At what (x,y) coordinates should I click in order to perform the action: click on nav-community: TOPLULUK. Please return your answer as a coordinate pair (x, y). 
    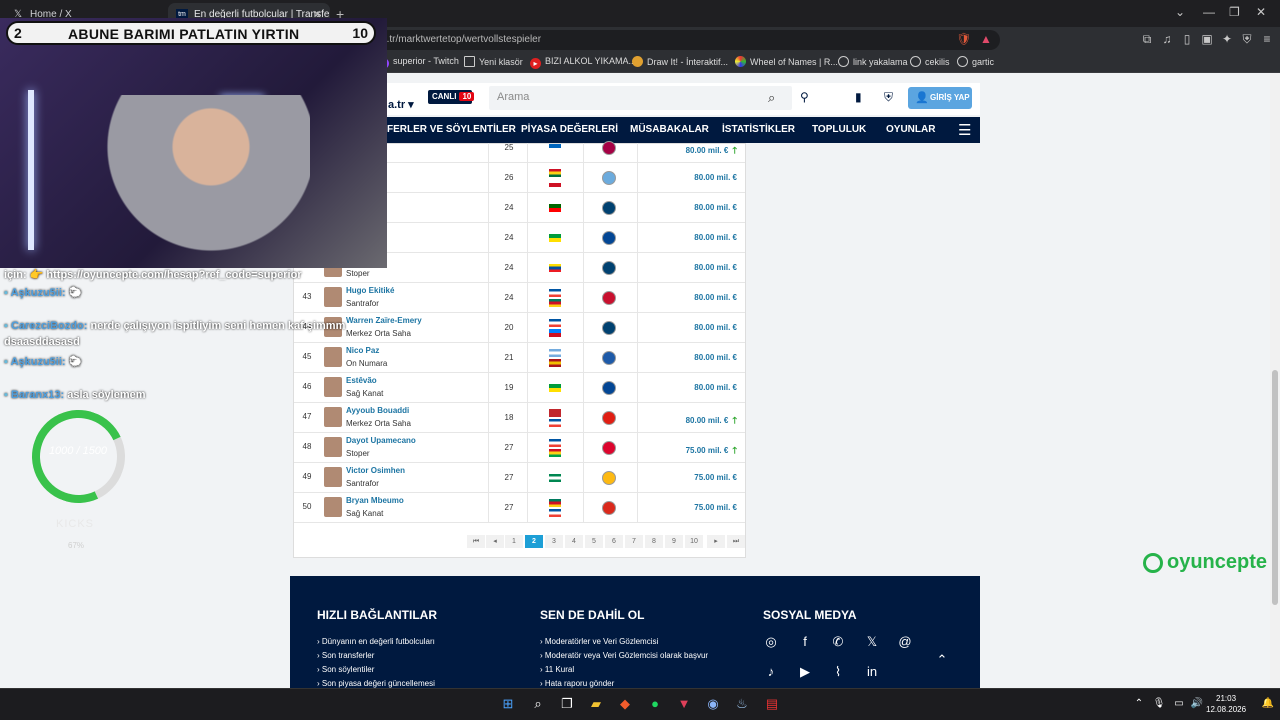
    Looking at the image, I should click on (839, 129).